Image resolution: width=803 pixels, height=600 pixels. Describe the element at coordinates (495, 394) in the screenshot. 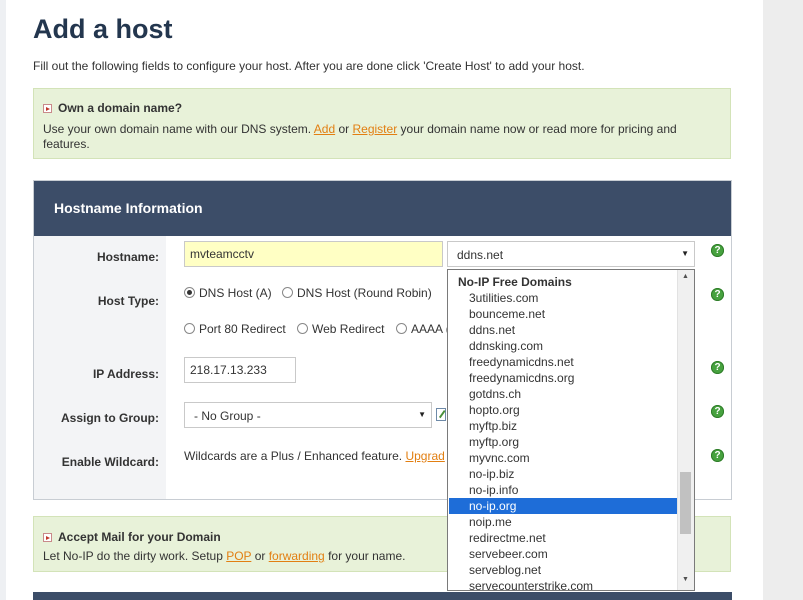

I see `dropdown-option: gotdns.ch` at that location.